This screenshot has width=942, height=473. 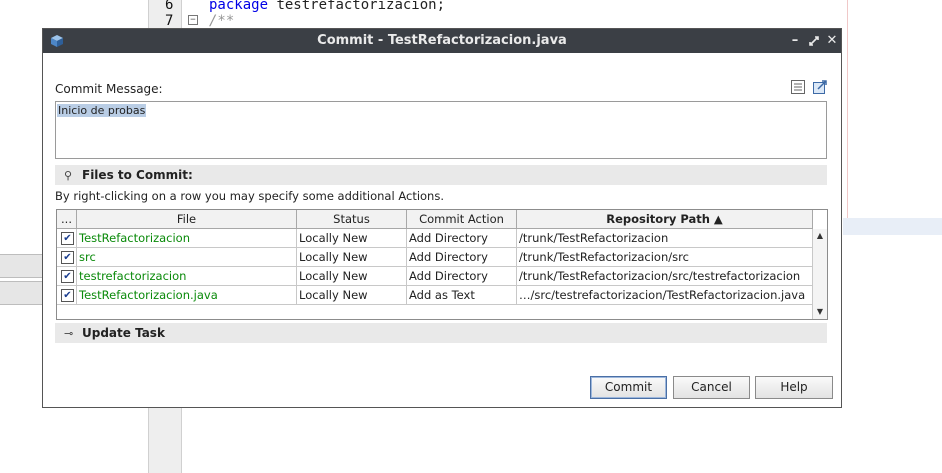 What do you see at coordinates (352, 219) in the screenshot?
I see `column-header-status: Status` at bounding box center [352, 219].